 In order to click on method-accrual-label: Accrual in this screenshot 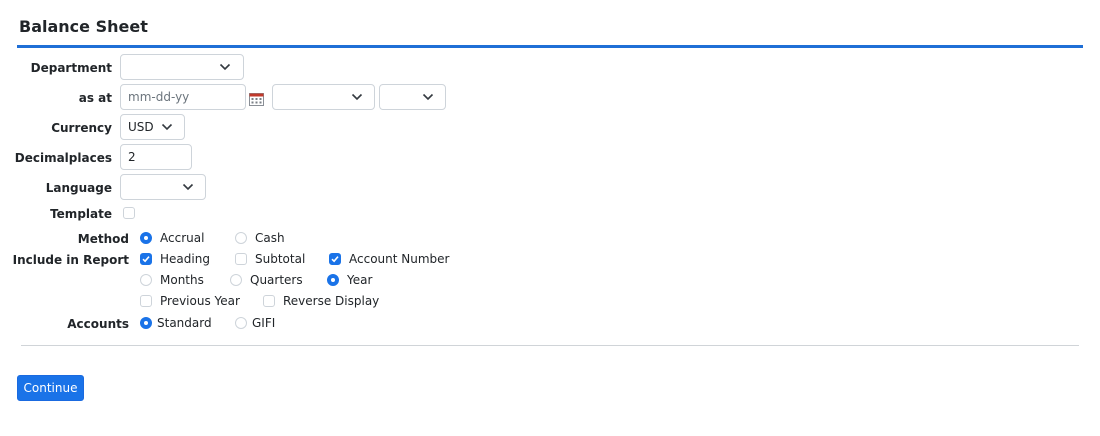, I will do `click(182, 238)`.